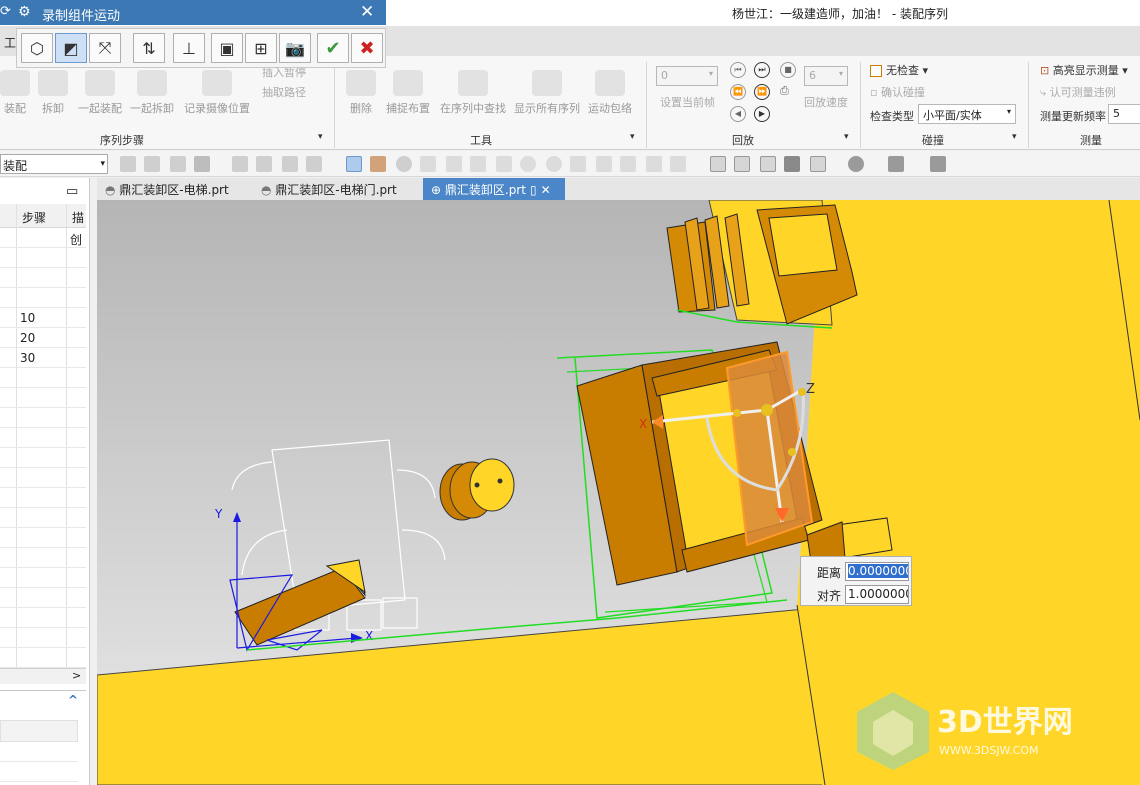  I want to click on table-row: 20, so click(43, 338).